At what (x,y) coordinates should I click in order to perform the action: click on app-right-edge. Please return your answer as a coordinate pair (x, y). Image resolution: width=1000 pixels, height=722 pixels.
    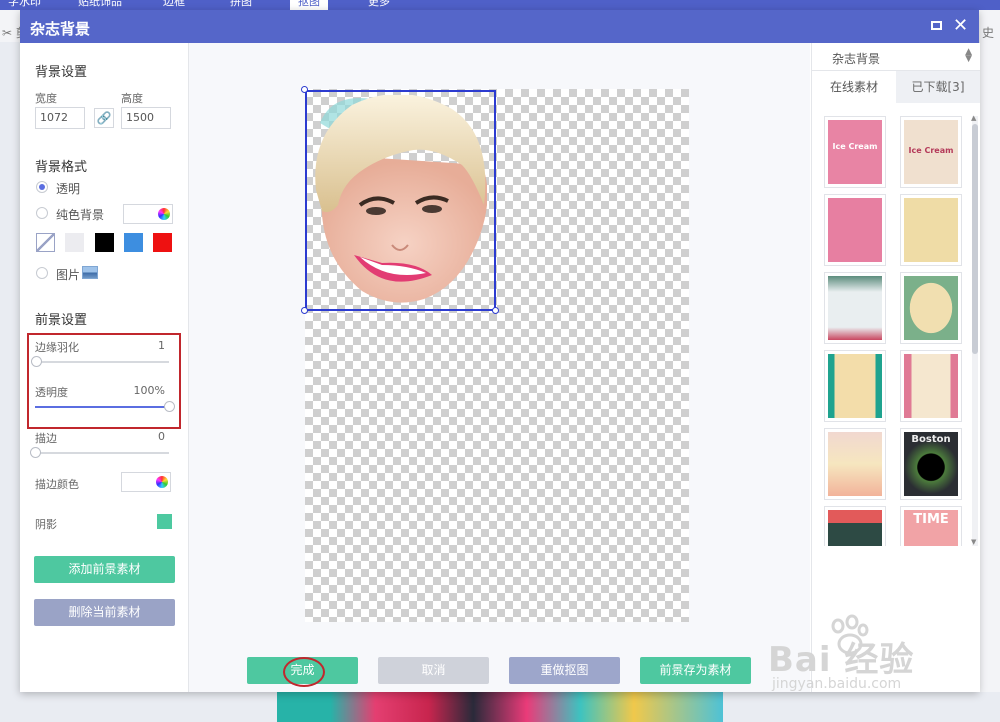
    Looking at the image, I should click on (989, 367).